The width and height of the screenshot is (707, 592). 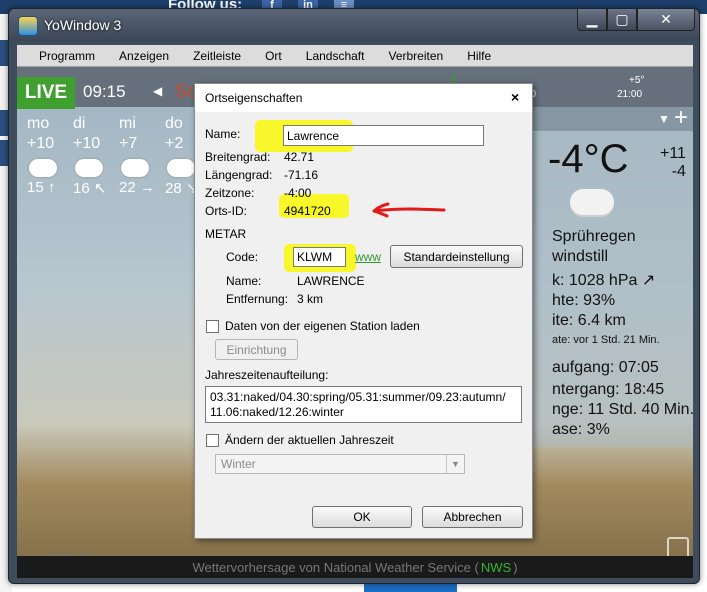 I want to click on location-id-value: 4941720, so click(x=307, y=211).